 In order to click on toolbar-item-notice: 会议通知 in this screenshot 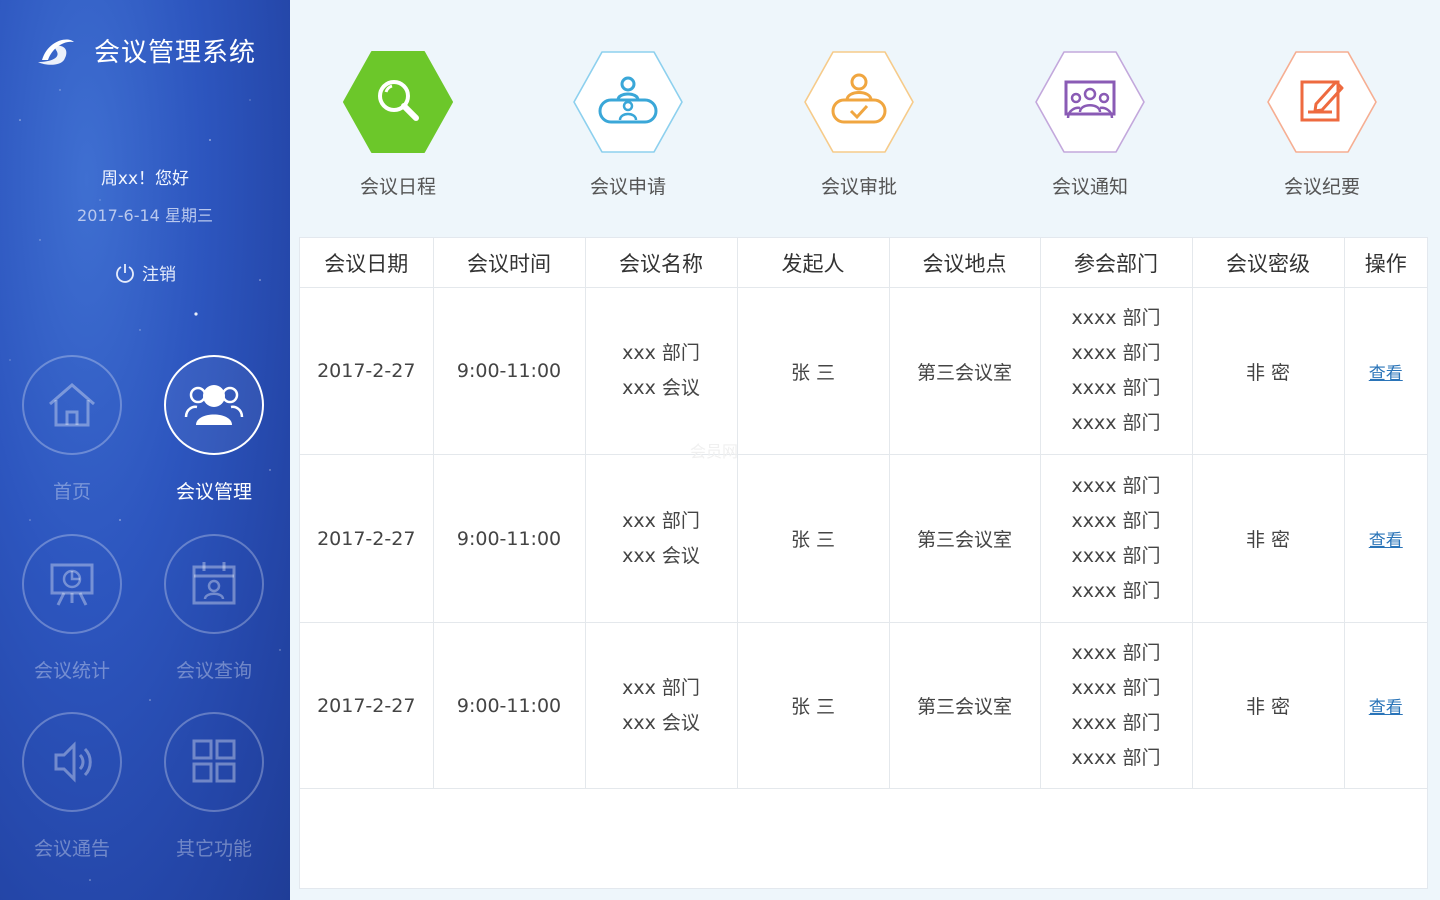, I will do `click(1090, 123)`.